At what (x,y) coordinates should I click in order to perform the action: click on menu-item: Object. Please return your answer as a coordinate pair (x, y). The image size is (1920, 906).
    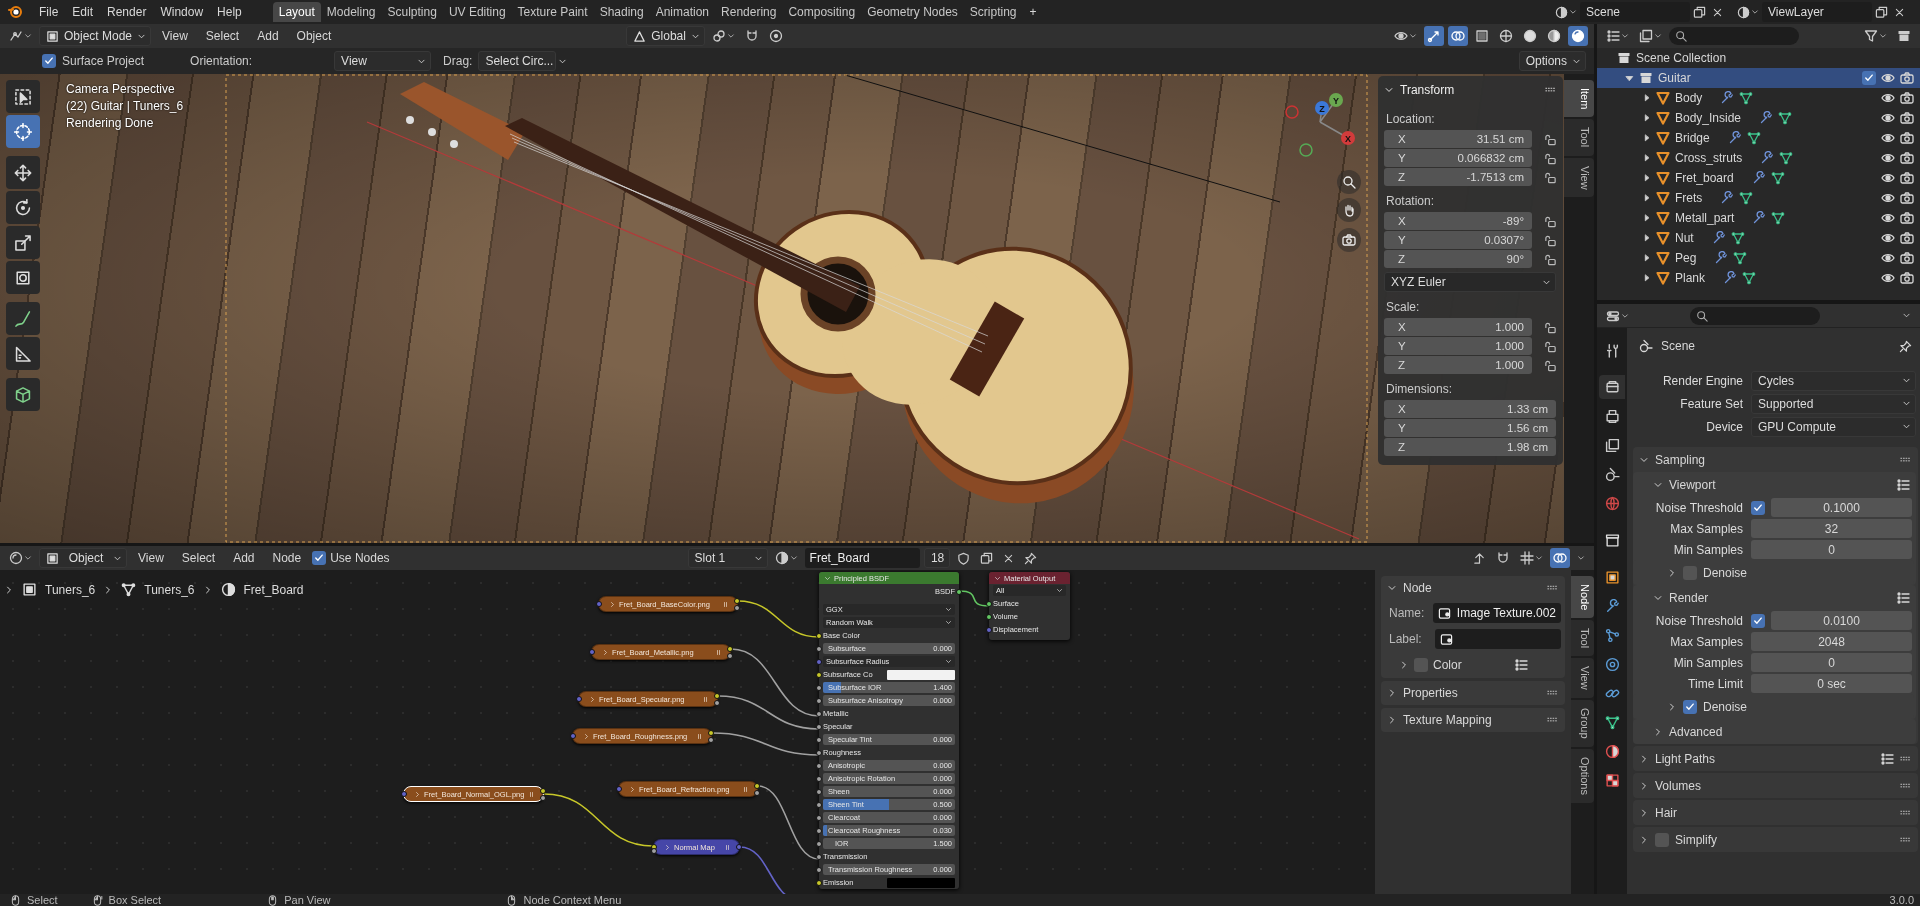
    Looking at the image, I should click on (314, 36).